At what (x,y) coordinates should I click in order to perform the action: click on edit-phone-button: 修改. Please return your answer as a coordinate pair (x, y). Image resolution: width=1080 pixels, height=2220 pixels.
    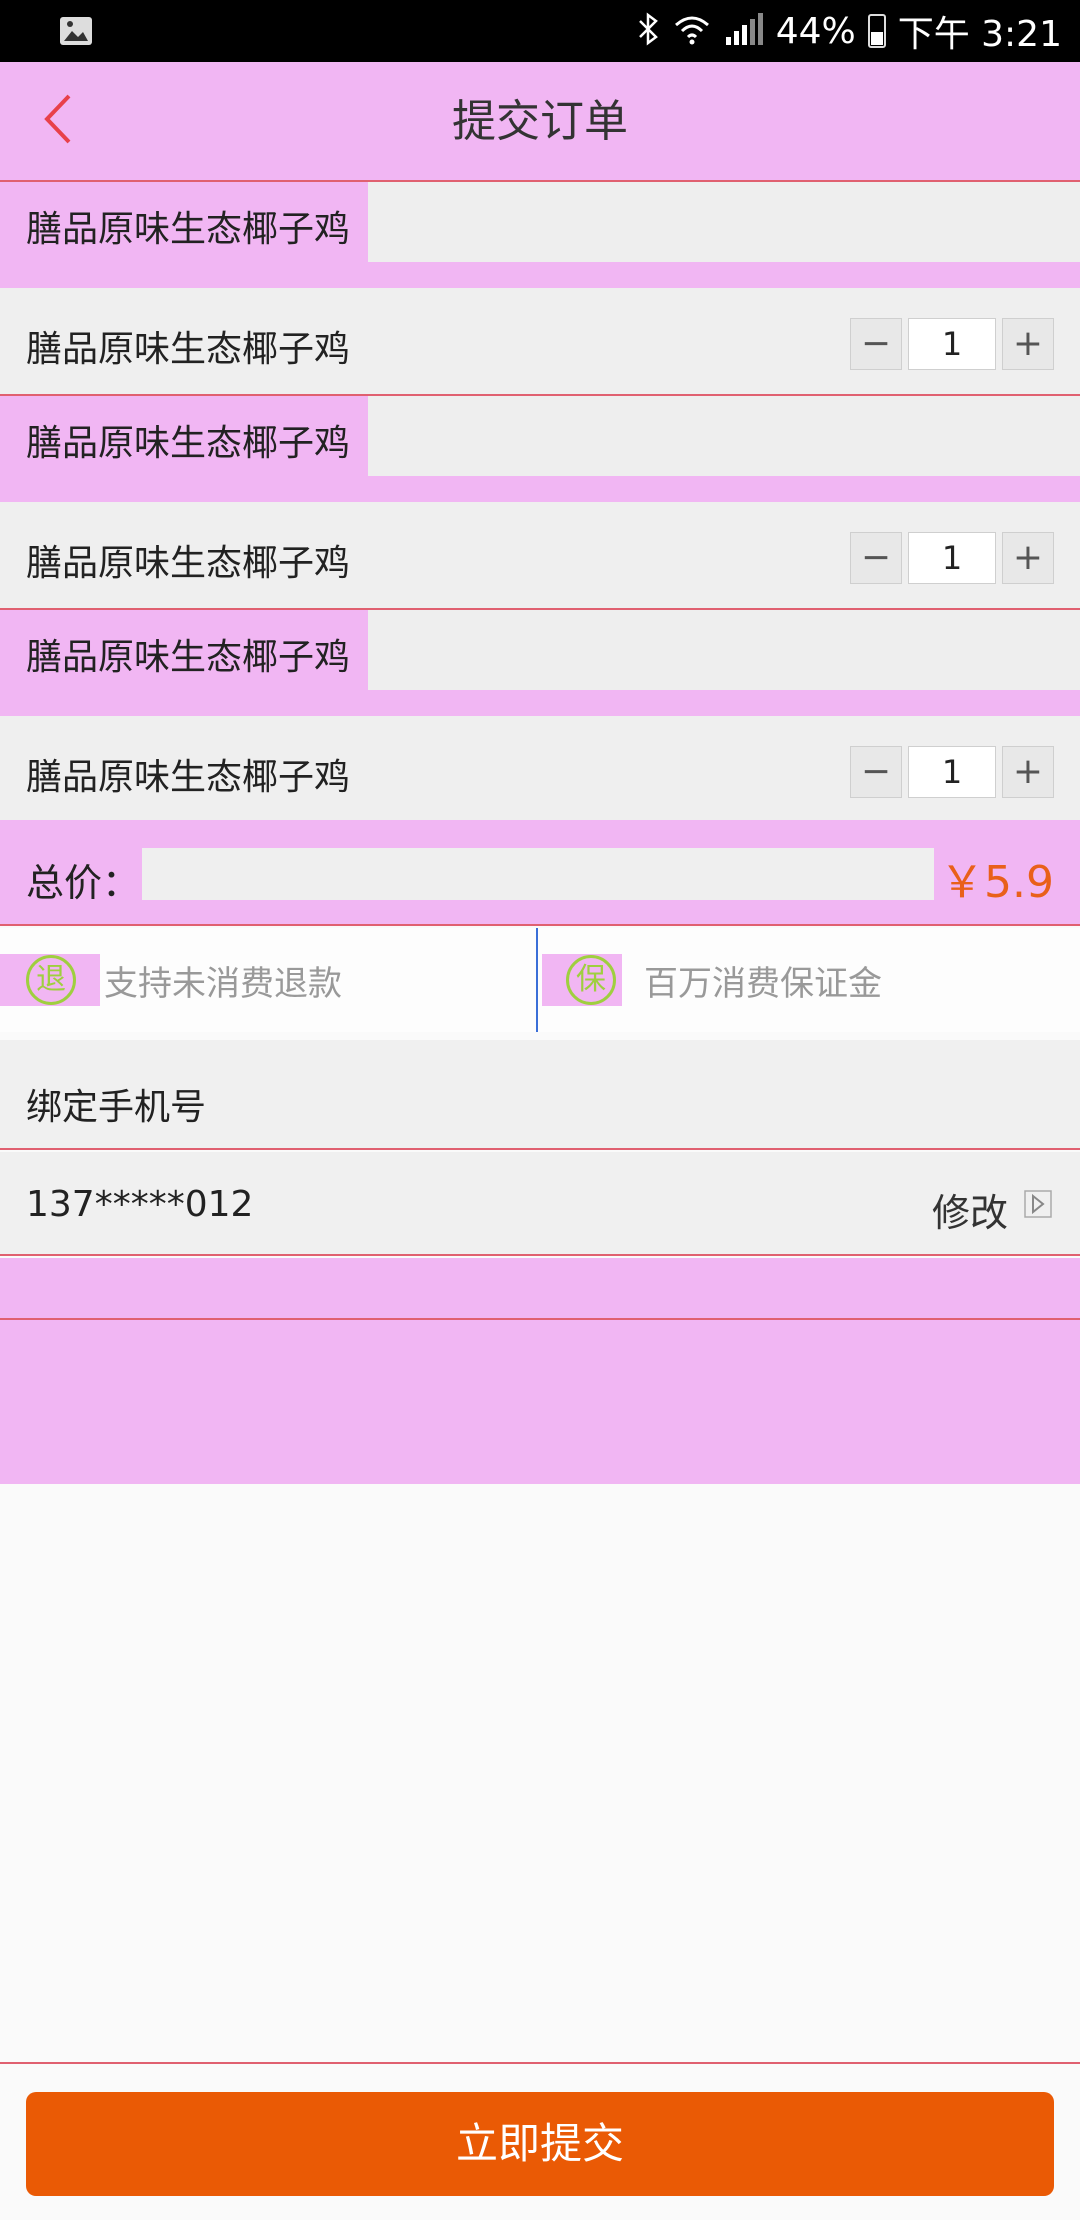
    Looking at the image, I should click on (970, 1209).